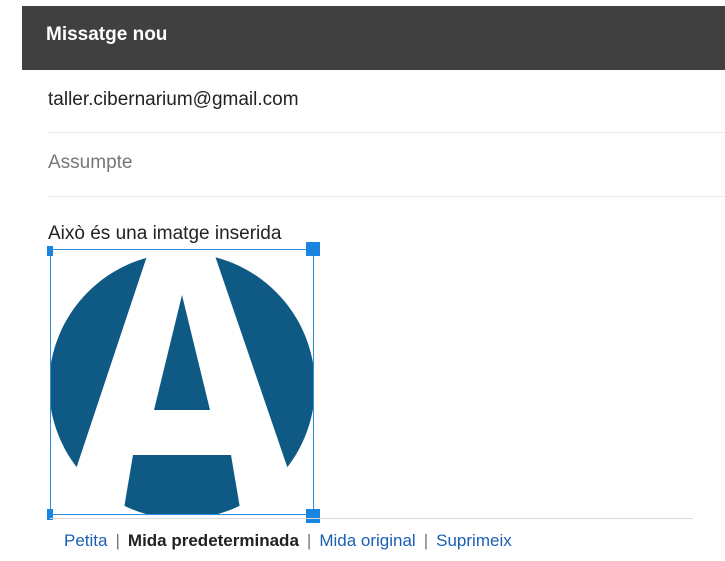 This screenshot has width=725, height=561. I want to click on recipient-address: taller.cibernarium@gmail.com, so click(173, 100).